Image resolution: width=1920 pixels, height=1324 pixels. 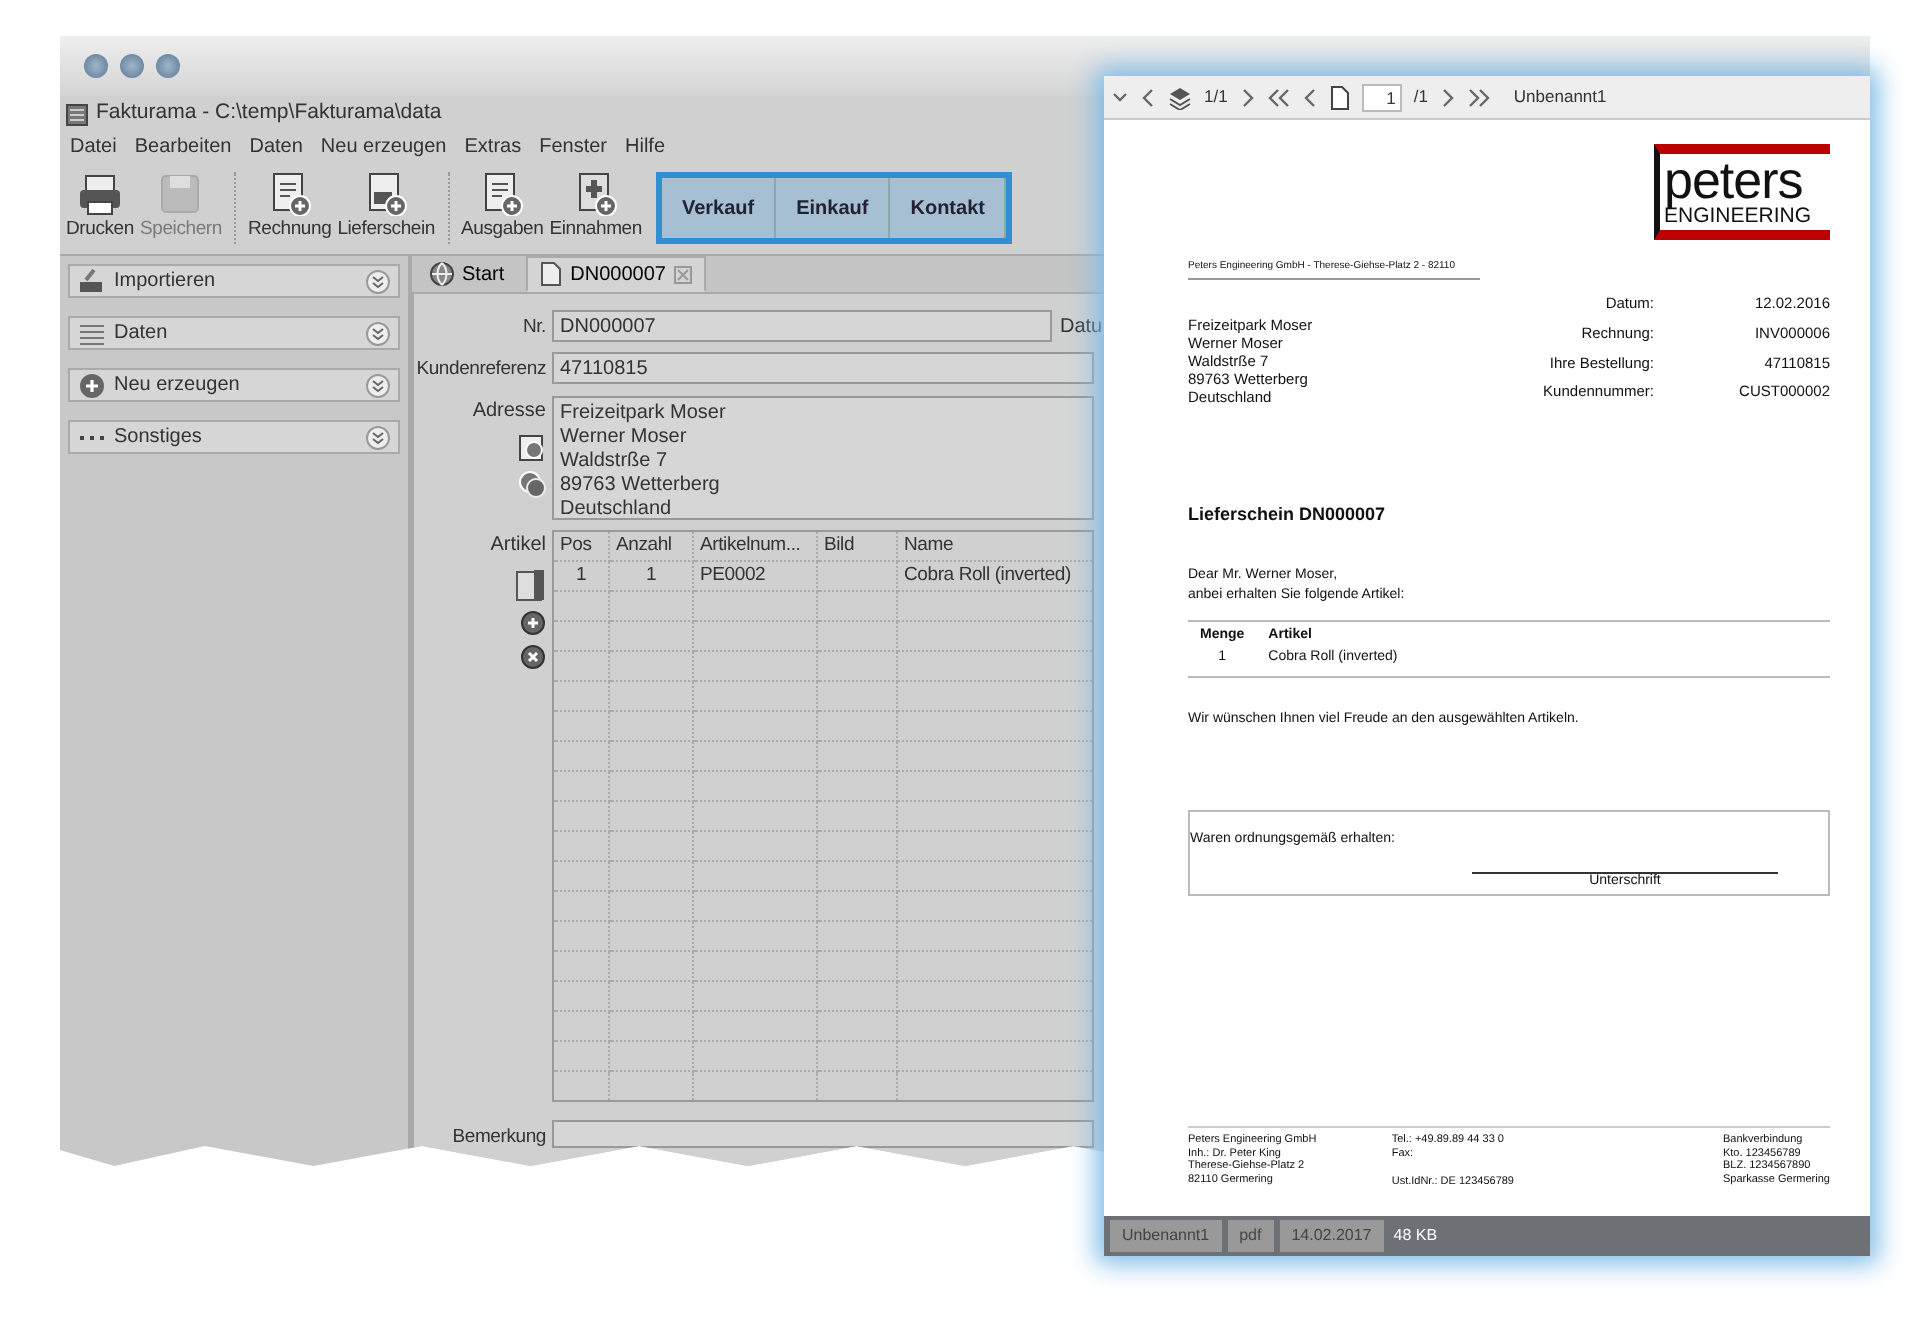 I want to click on sidebar-section: Sonstiges, so click(x=234, y=437).